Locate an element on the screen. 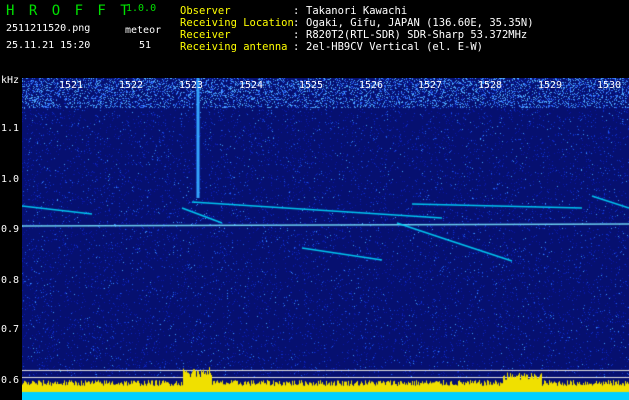  antenna-value: 2el-HB9CV Vertical (el. E-W) is located at coordinates (395, 47).